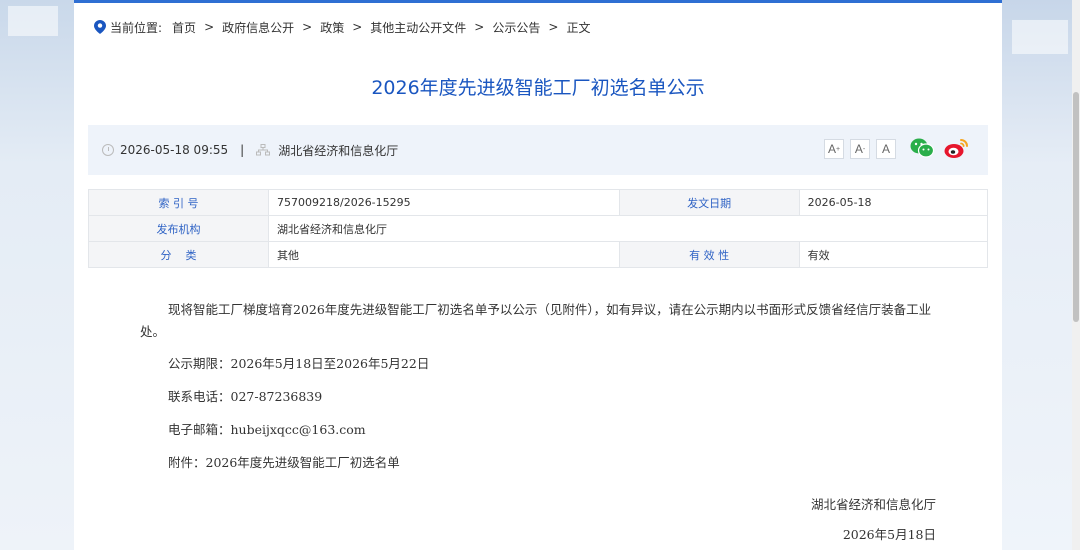  Describe the element at coordinates (37, 275) in the screenshot. I see `background-left` at that location.